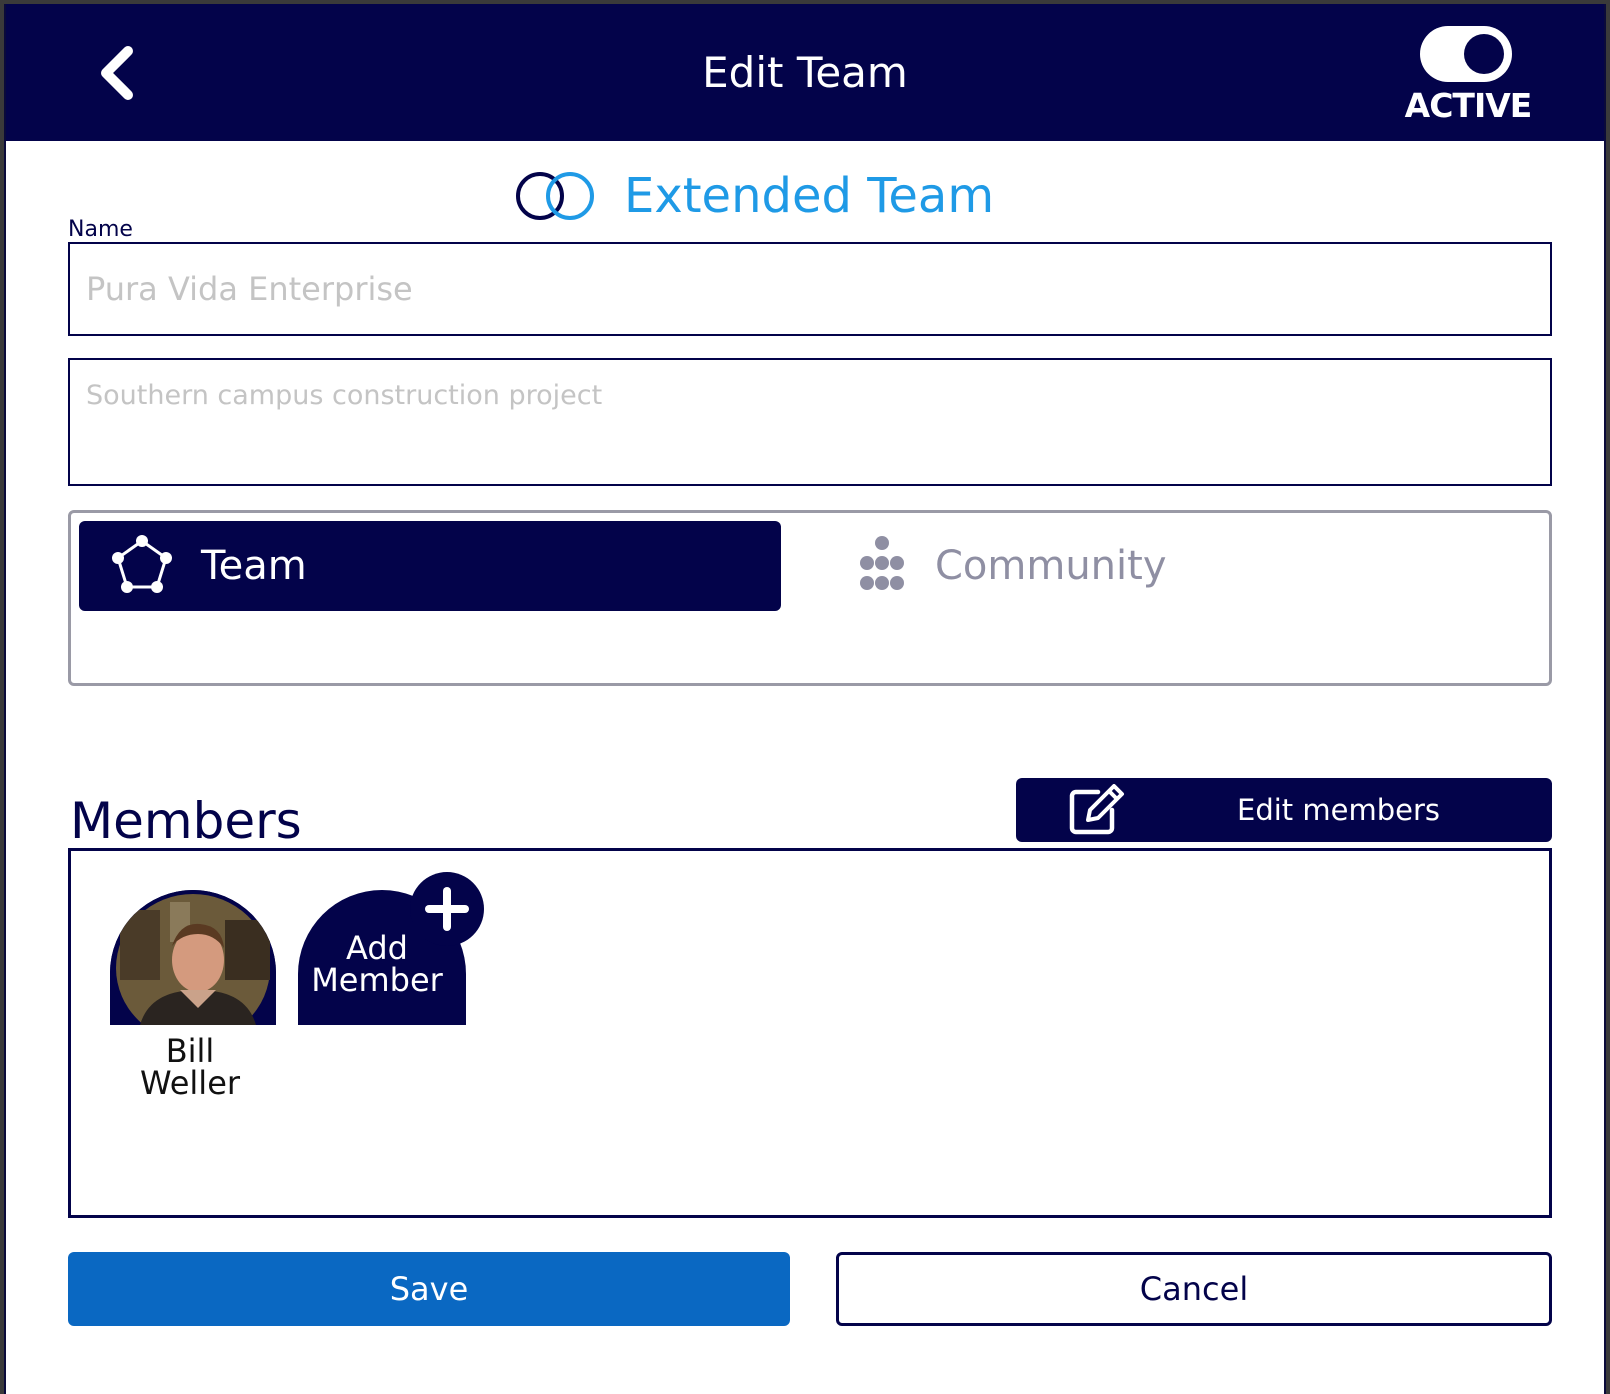  I want to click on member-first-name: Bill, so click(190, 1051).